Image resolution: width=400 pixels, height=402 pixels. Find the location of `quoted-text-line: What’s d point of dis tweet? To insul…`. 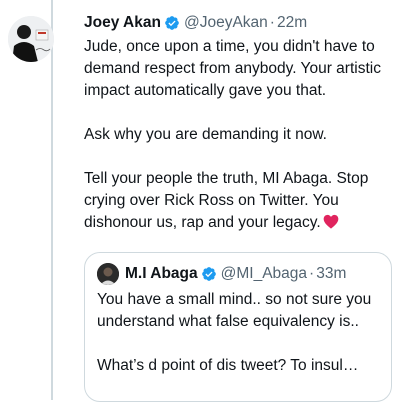

quoted-text-line: What’s d point of dis tweet? To insul… is located at coordinates (228, 365).